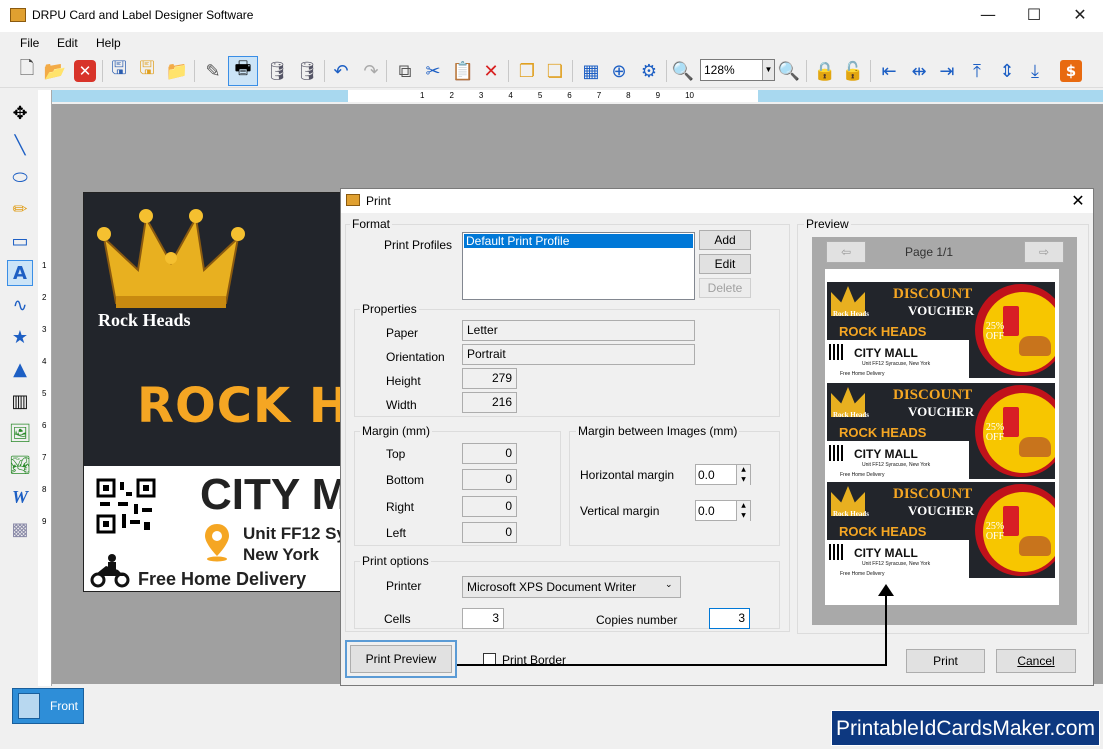 This screenshot has height=749, width=1103. I want to click on tab-front-label: Front, so click(64, 706).